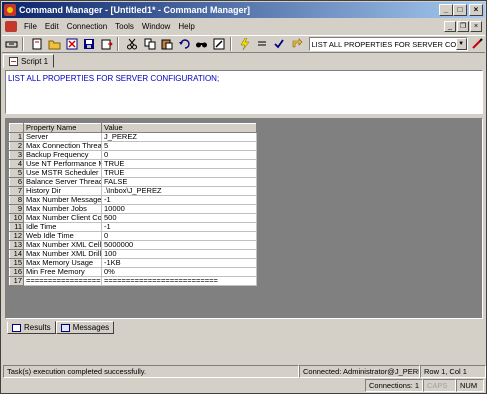 This screenshot has width=487, height=394. I want to click on connect-icon, so click(11, 44).